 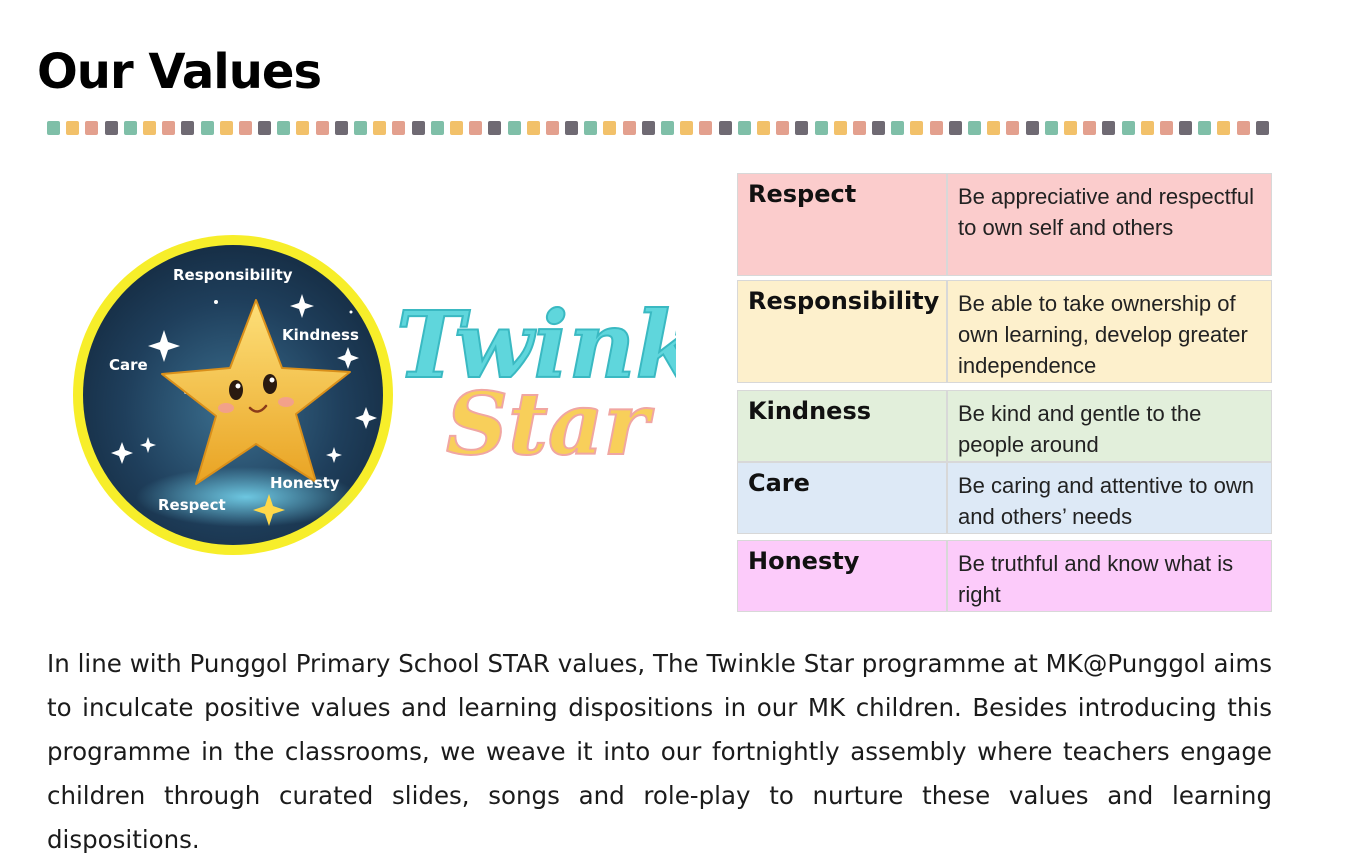 What do you see at coordinates (660, 128) in the screenshot?
I see `decorative-dashed-divider` at bounding box center [660, 128].